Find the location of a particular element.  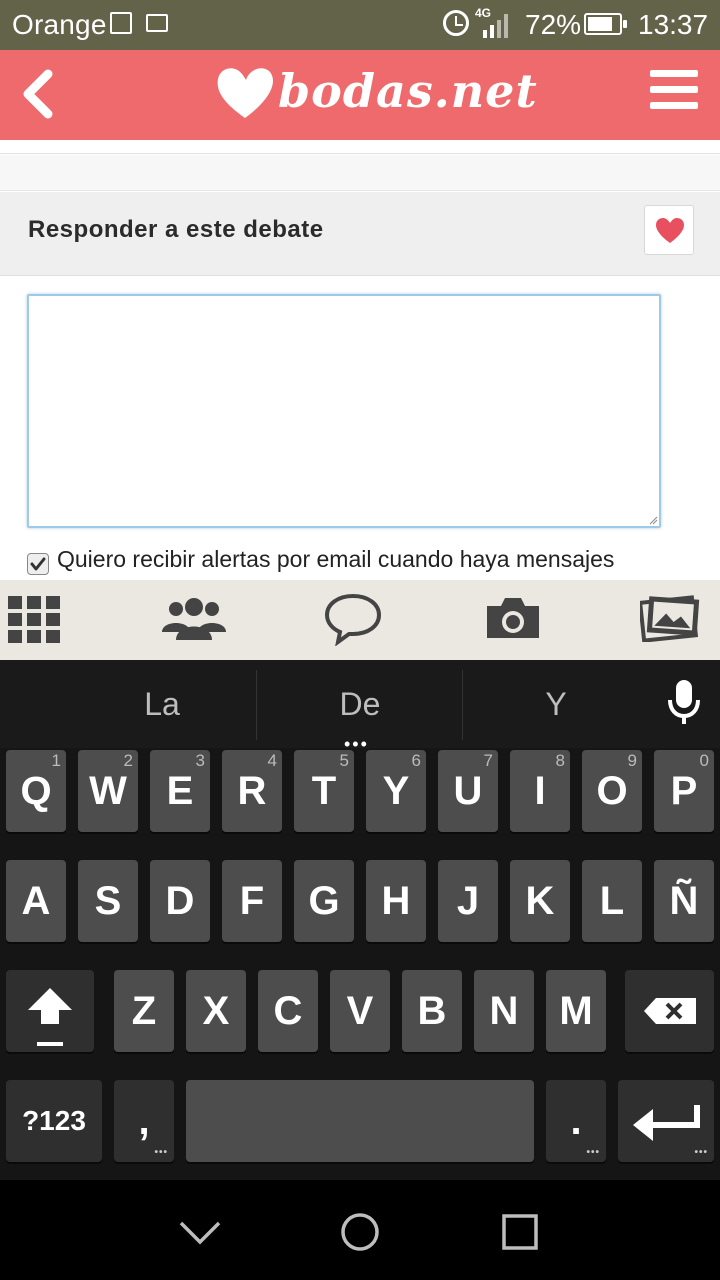

resize-grip-icon is located at coordinates (653, 520).